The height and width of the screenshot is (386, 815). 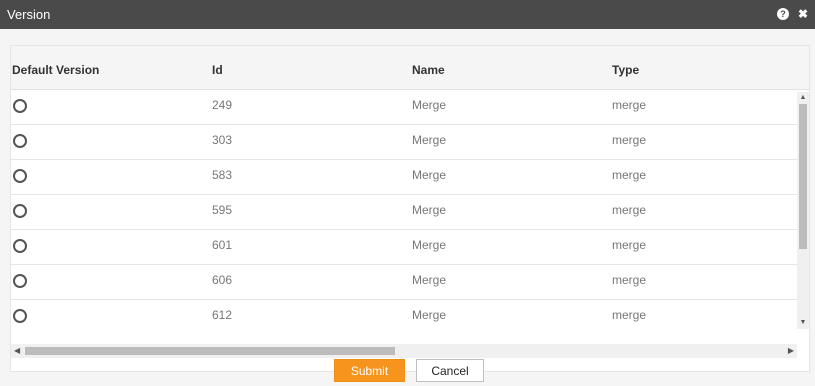 I want to click on table-row: 601 Merge merge, so click(x=404, y=247).